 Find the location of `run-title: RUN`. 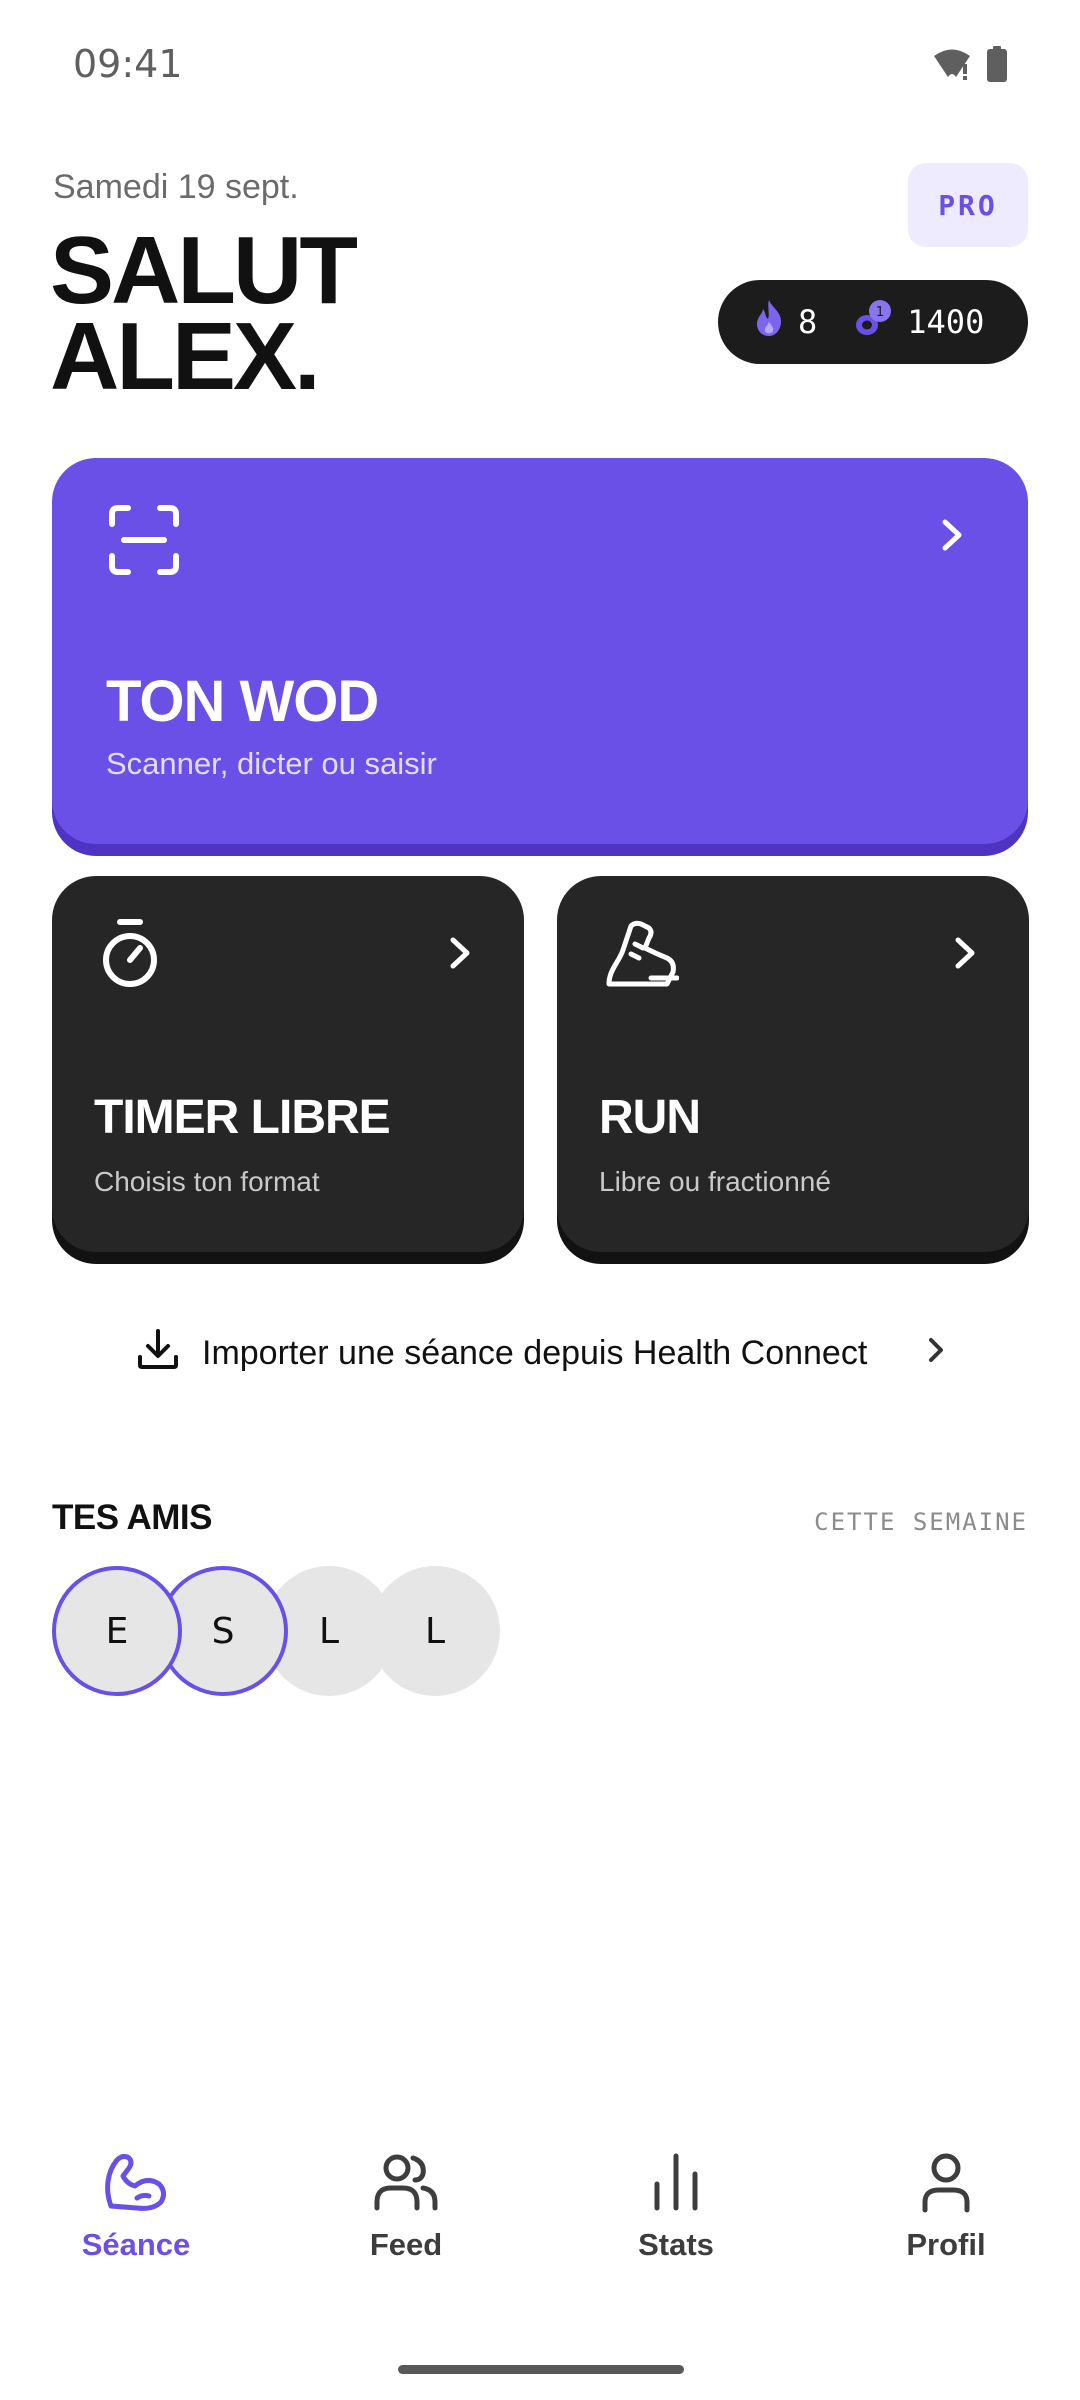

run-title: RUN is located at coordinates (650, 1117).